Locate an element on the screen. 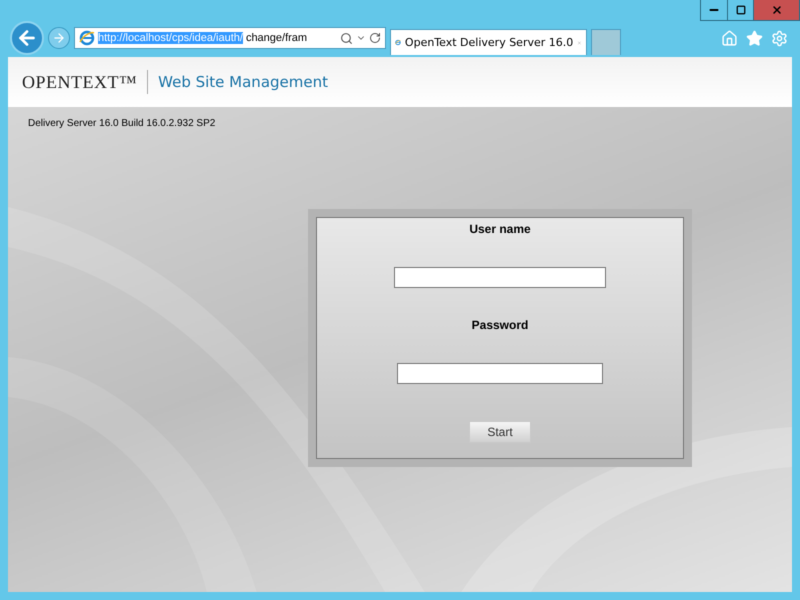  browser-icon is located at coordinates (87, 38).